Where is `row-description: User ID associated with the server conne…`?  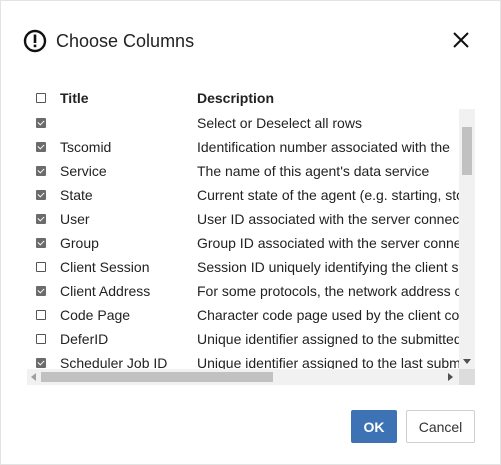 row-description: User ID associated with the server conne… is located at coordinates (328, 219).